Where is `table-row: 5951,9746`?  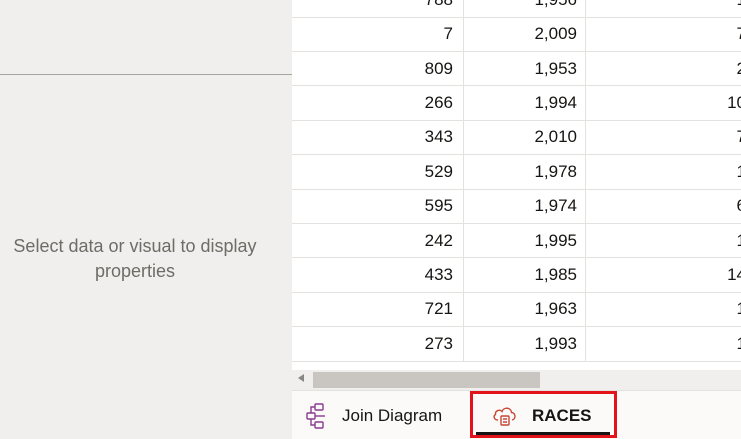 table-row: 5951,9746 is located at coordinates (516, 206).